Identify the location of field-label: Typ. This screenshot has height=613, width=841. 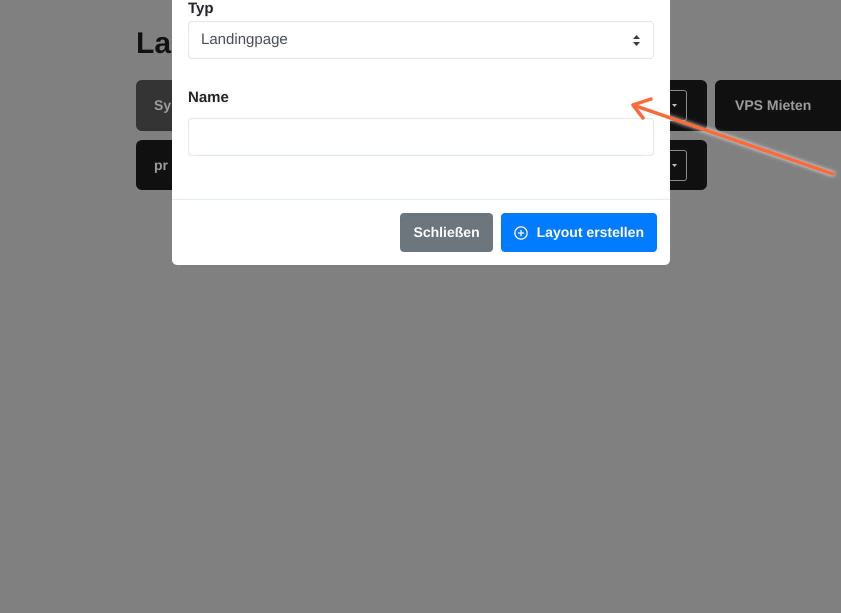
(201, 8).